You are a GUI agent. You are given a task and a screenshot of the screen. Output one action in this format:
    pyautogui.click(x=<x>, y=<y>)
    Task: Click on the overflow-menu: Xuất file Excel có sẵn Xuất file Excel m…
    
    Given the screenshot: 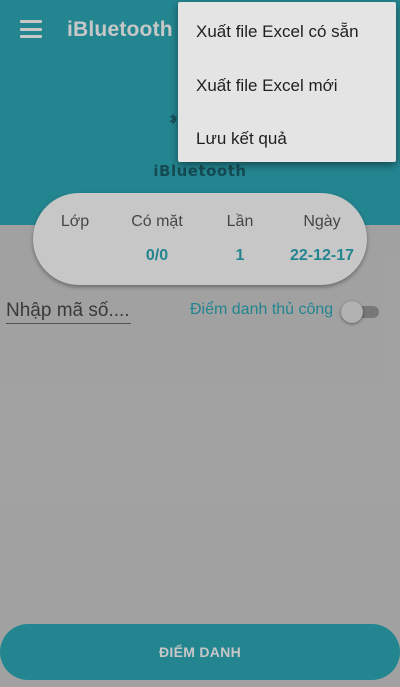 What is the action you would take?
    pyautogui.click(x=287, y=82)
    